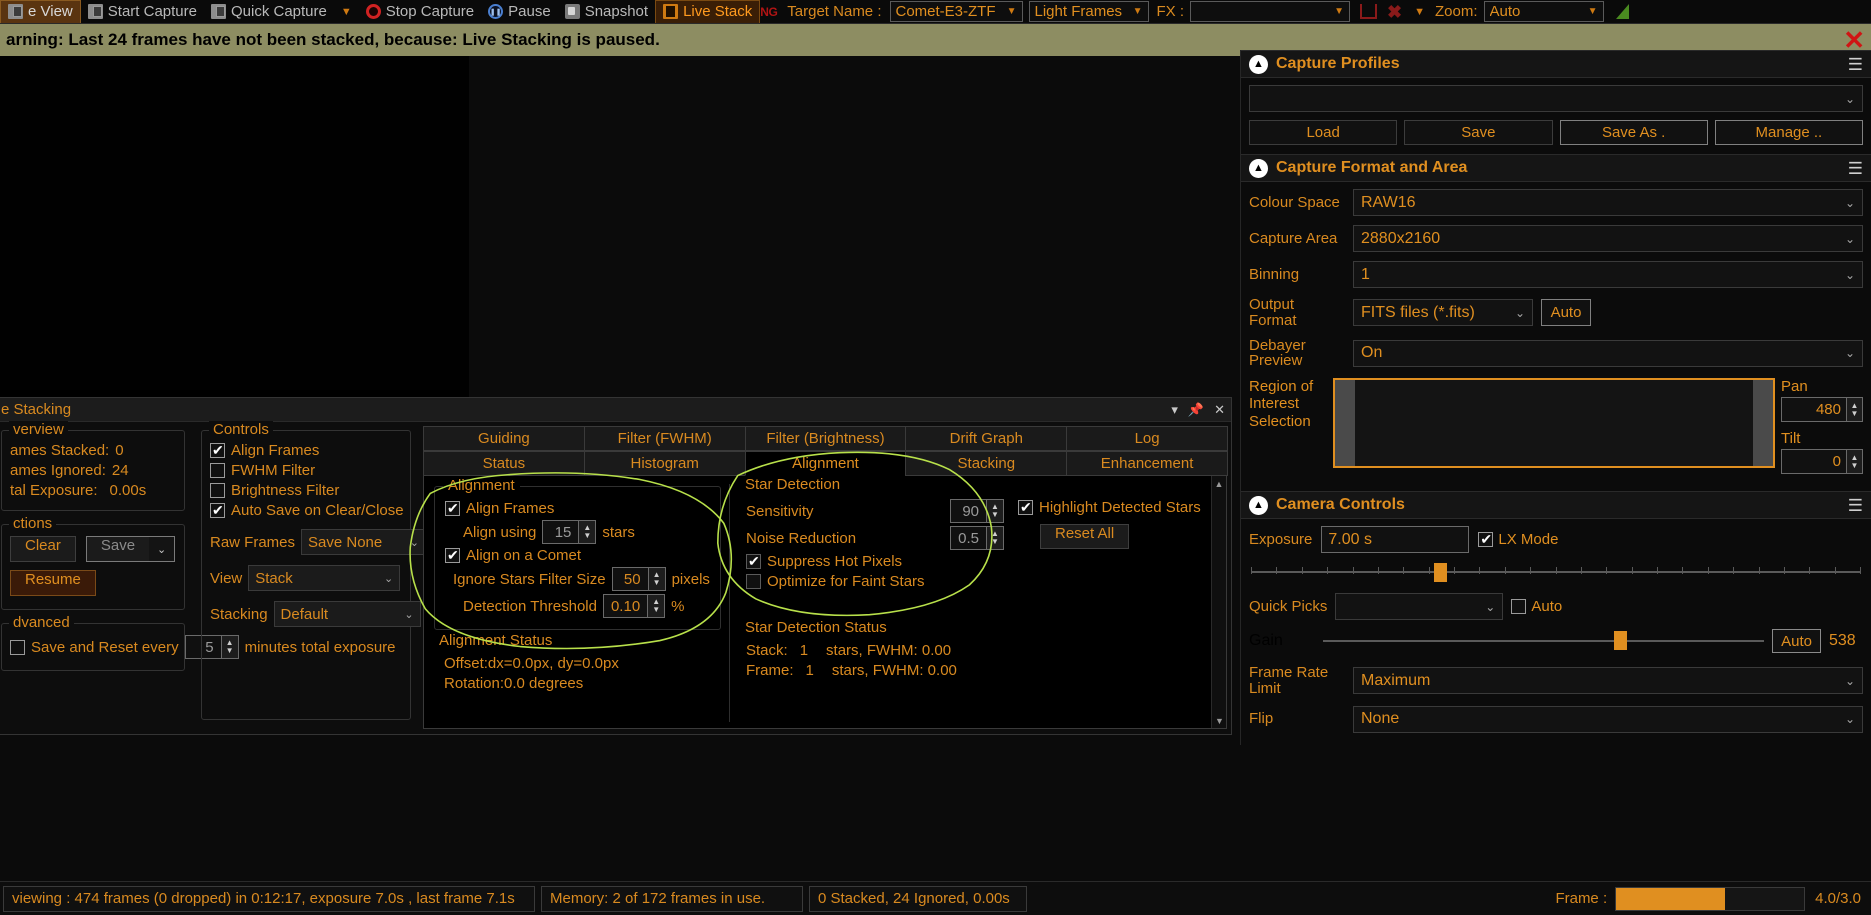 This screenshot has width=1871, height=915. I want to click on exposure-slider, so click(1556, 572).